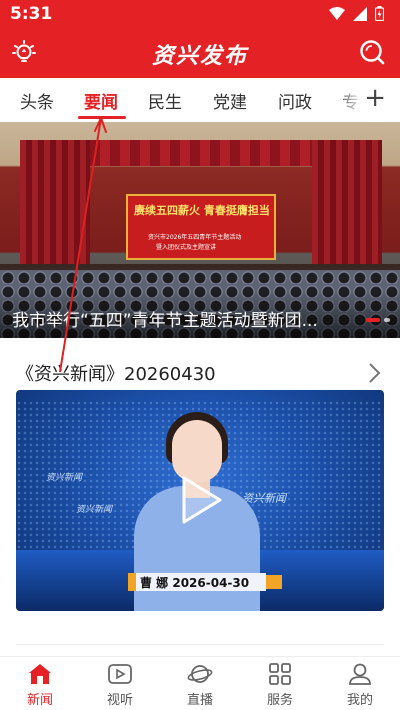 The image size is (400, 710). Describe the element at coordinates (186, 247) in the screenshot. I see `screen-subtitle-2: 暨入团仪式及主题宣讲` at that location.